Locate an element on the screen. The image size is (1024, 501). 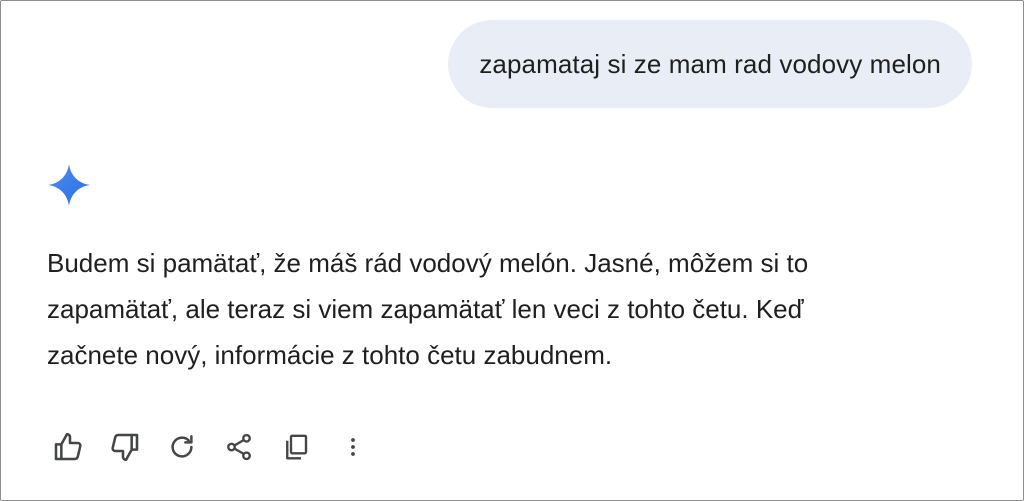
regenerate-icon is located at coordinates (182, 446).